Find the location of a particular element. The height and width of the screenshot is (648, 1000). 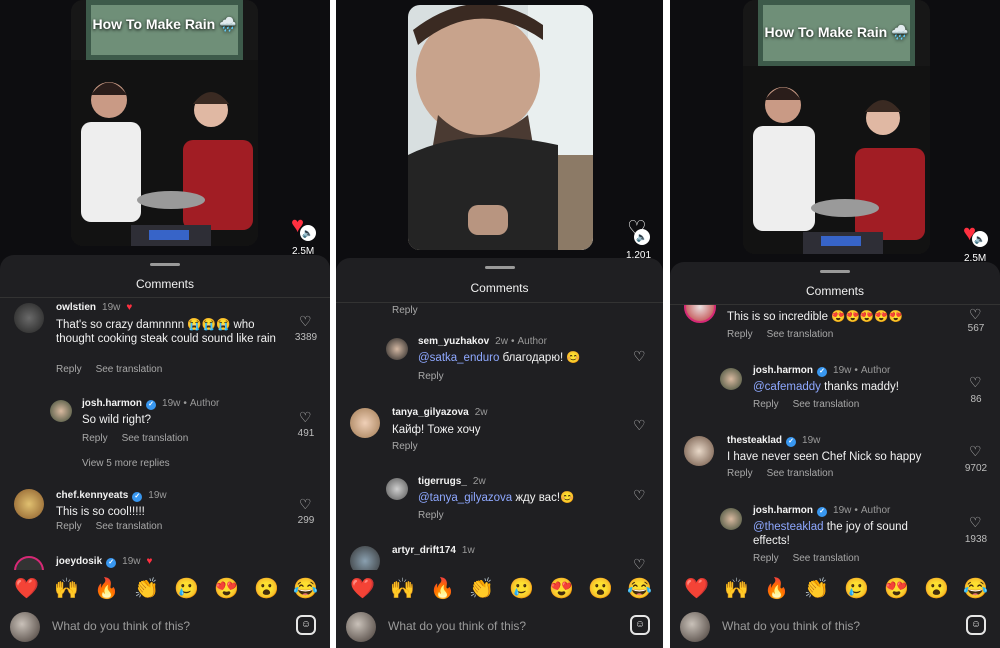

comment-username: tigerrugs_ 2w is located at coordinates (452, 481).